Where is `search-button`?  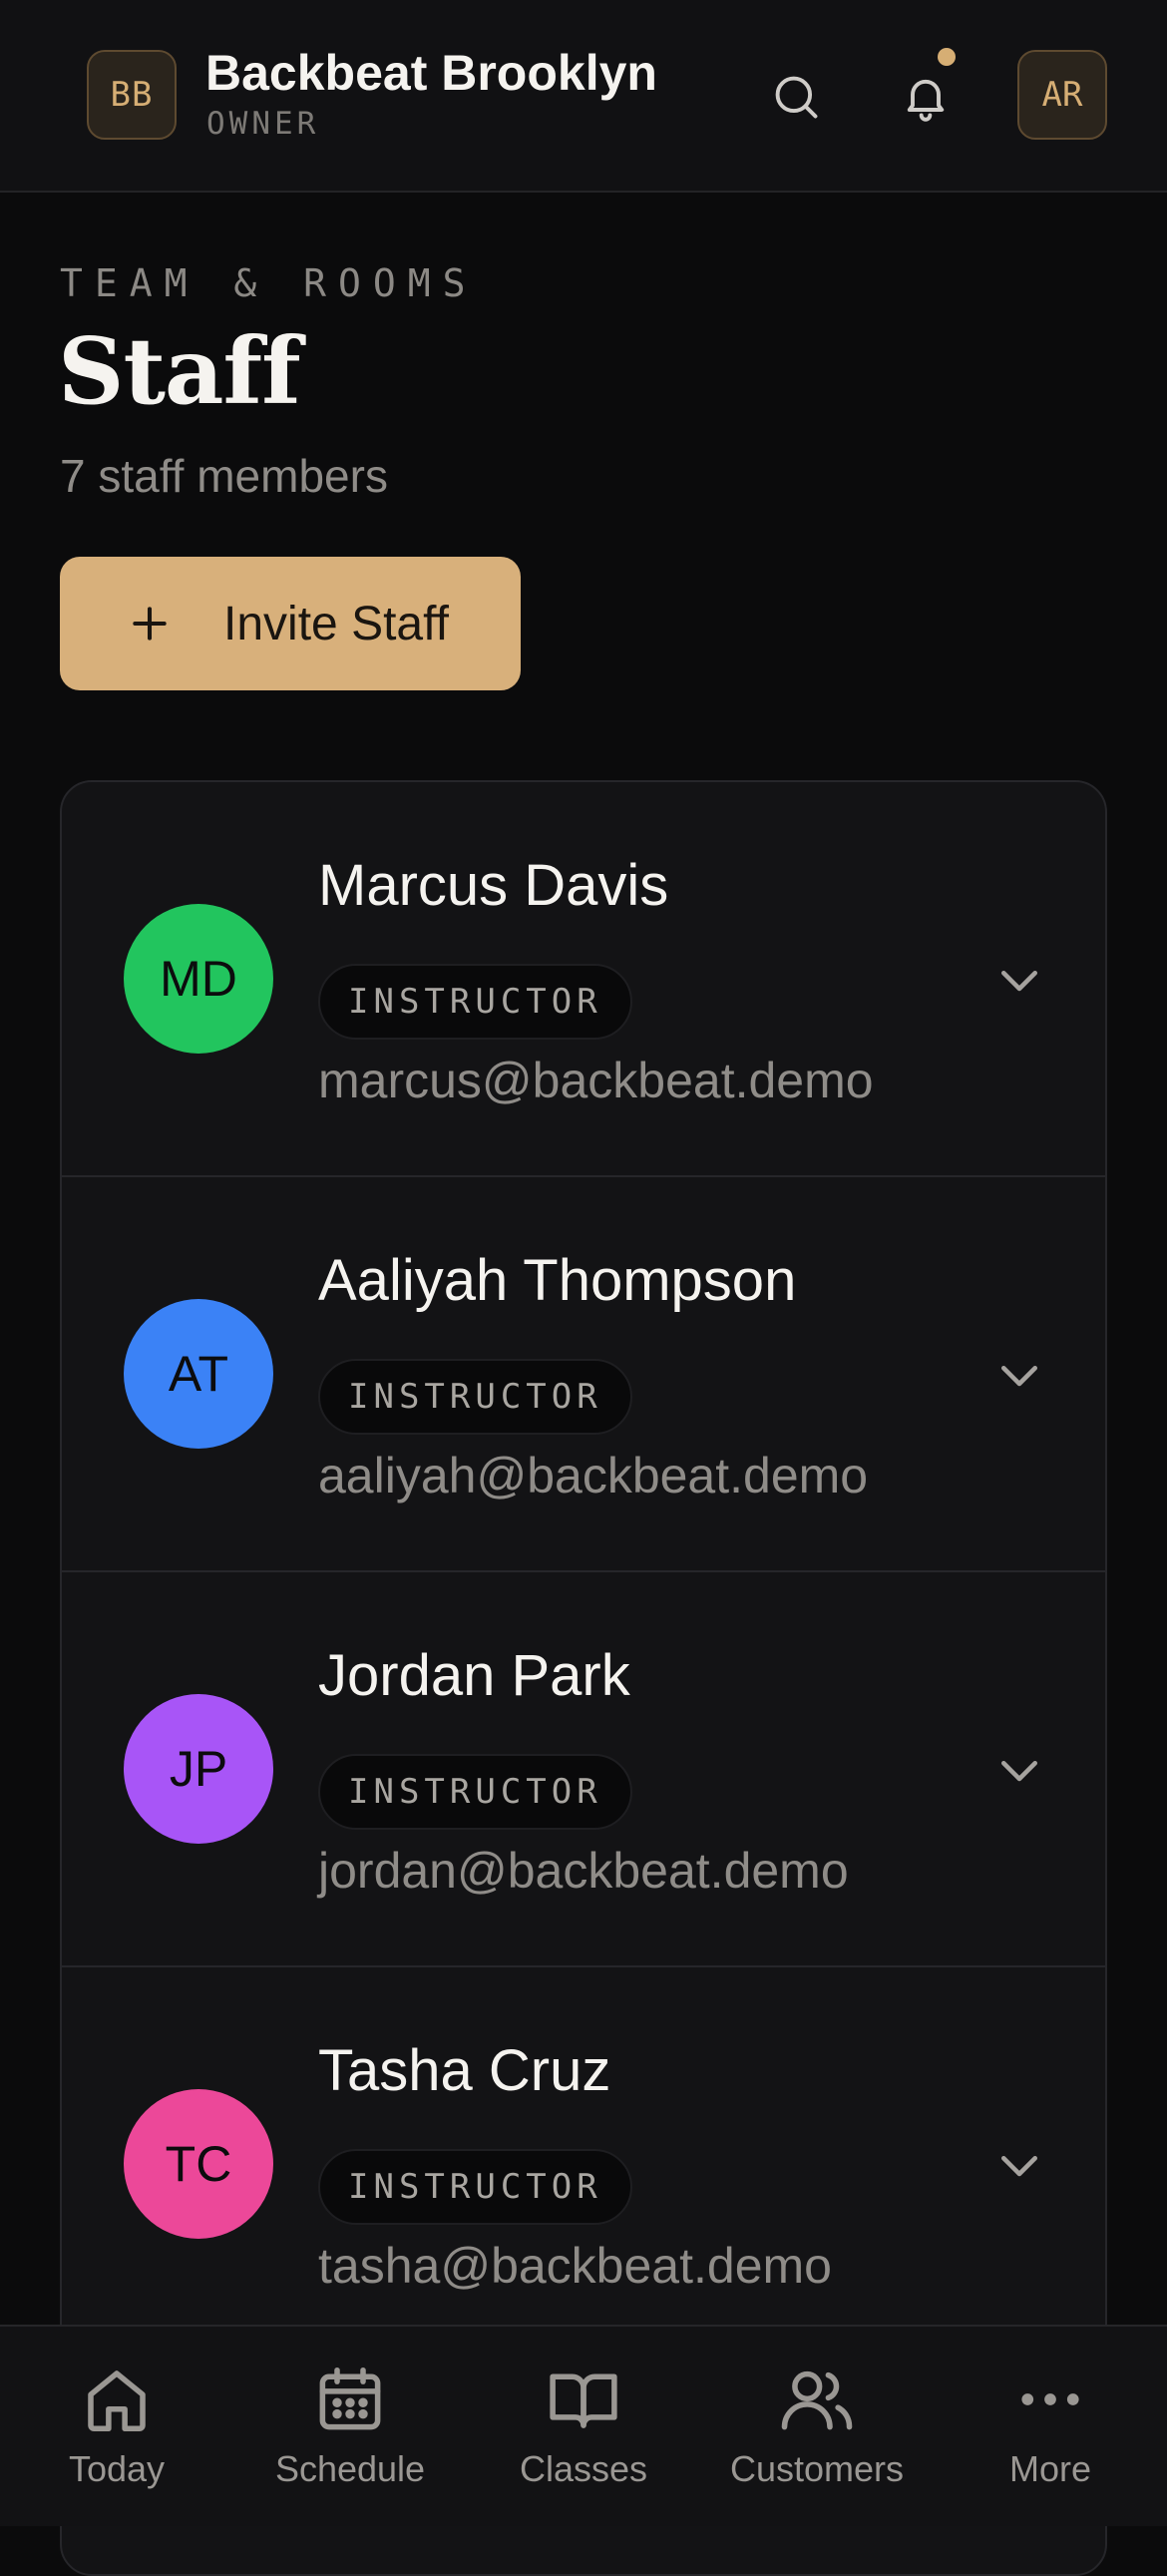
search-button is located at coordinates (796, 97).